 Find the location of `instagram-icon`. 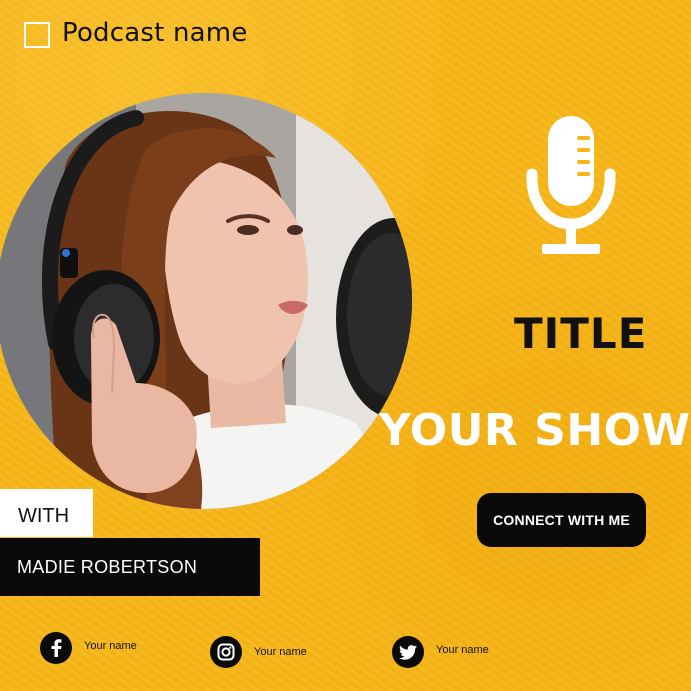

instagram-icon is located at coordinates (226, 652).